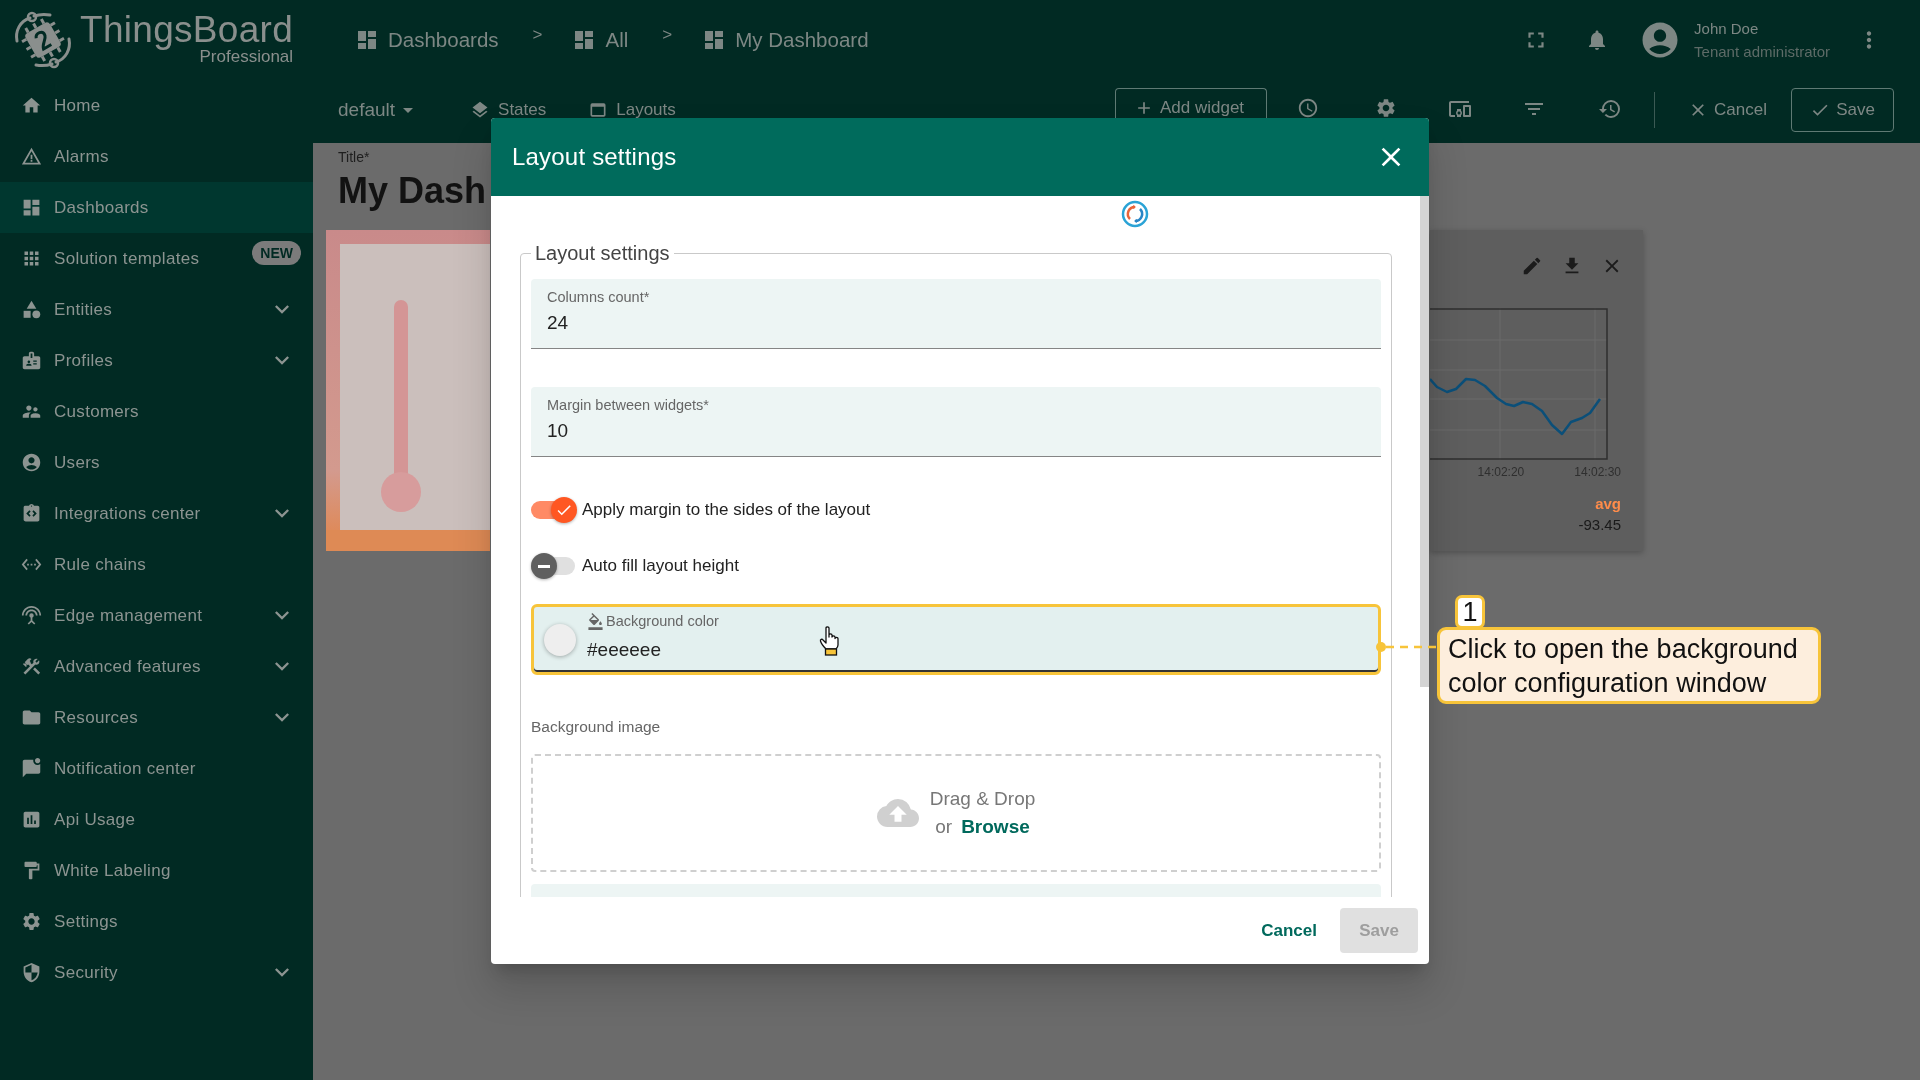 Image resolution: width=1920 pixels, height=1080 pixels. Describe the element at coordinates (156, 156) in the screenshot. I see `sidebar-item: Alarms` at that location.